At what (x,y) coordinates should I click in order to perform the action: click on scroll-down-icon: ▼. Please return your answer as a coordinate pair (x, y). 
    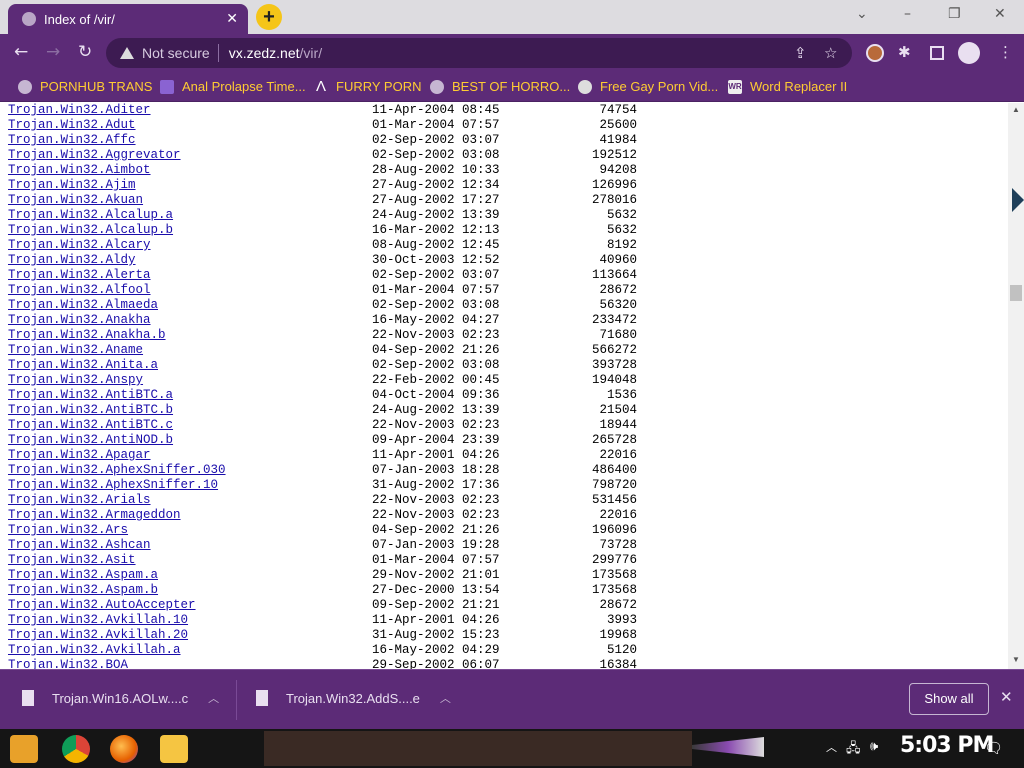
    Looking at the image, I should click on (1016, 659).